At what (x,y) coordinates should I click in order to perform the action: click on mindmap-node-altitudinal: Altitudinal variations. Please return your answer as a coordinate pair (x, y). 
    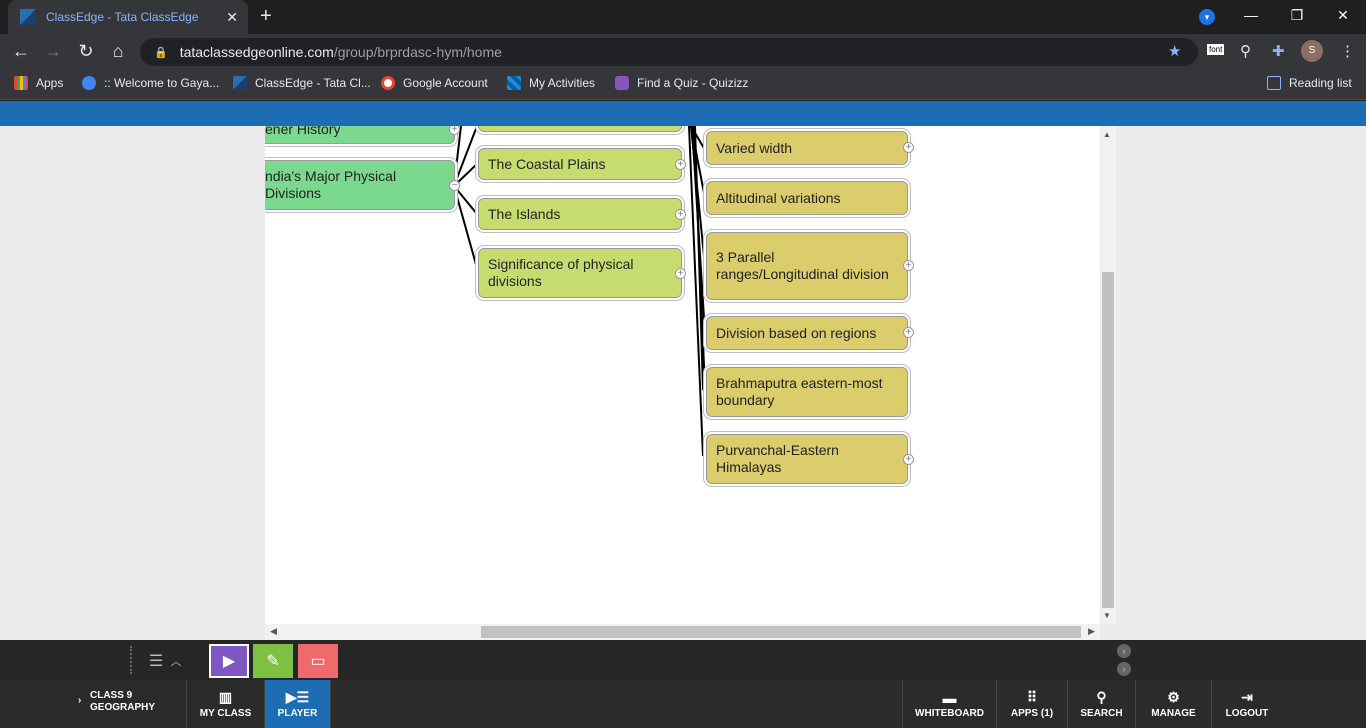
    Looking at the image, I should click on (807, 198).